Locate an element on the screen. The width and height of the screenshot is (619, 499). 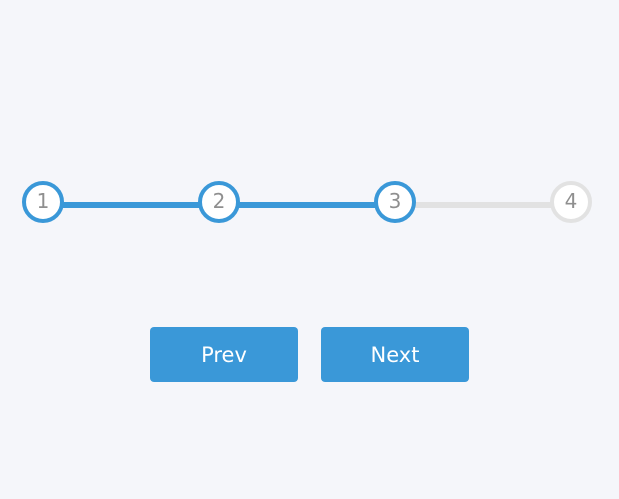
step-number-4: 4 is located at coordinates (571, 201).